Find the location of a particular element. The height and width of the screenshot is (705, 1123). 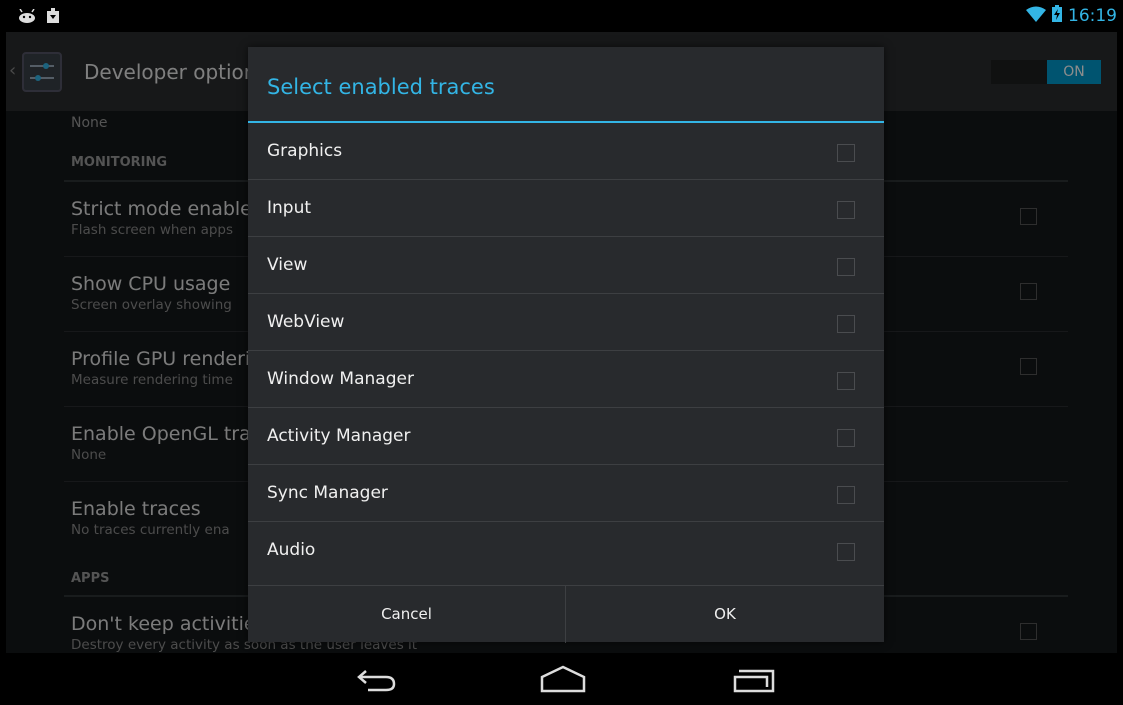

dialog-title: Select enabled traces is located at coordinates (381, 87).